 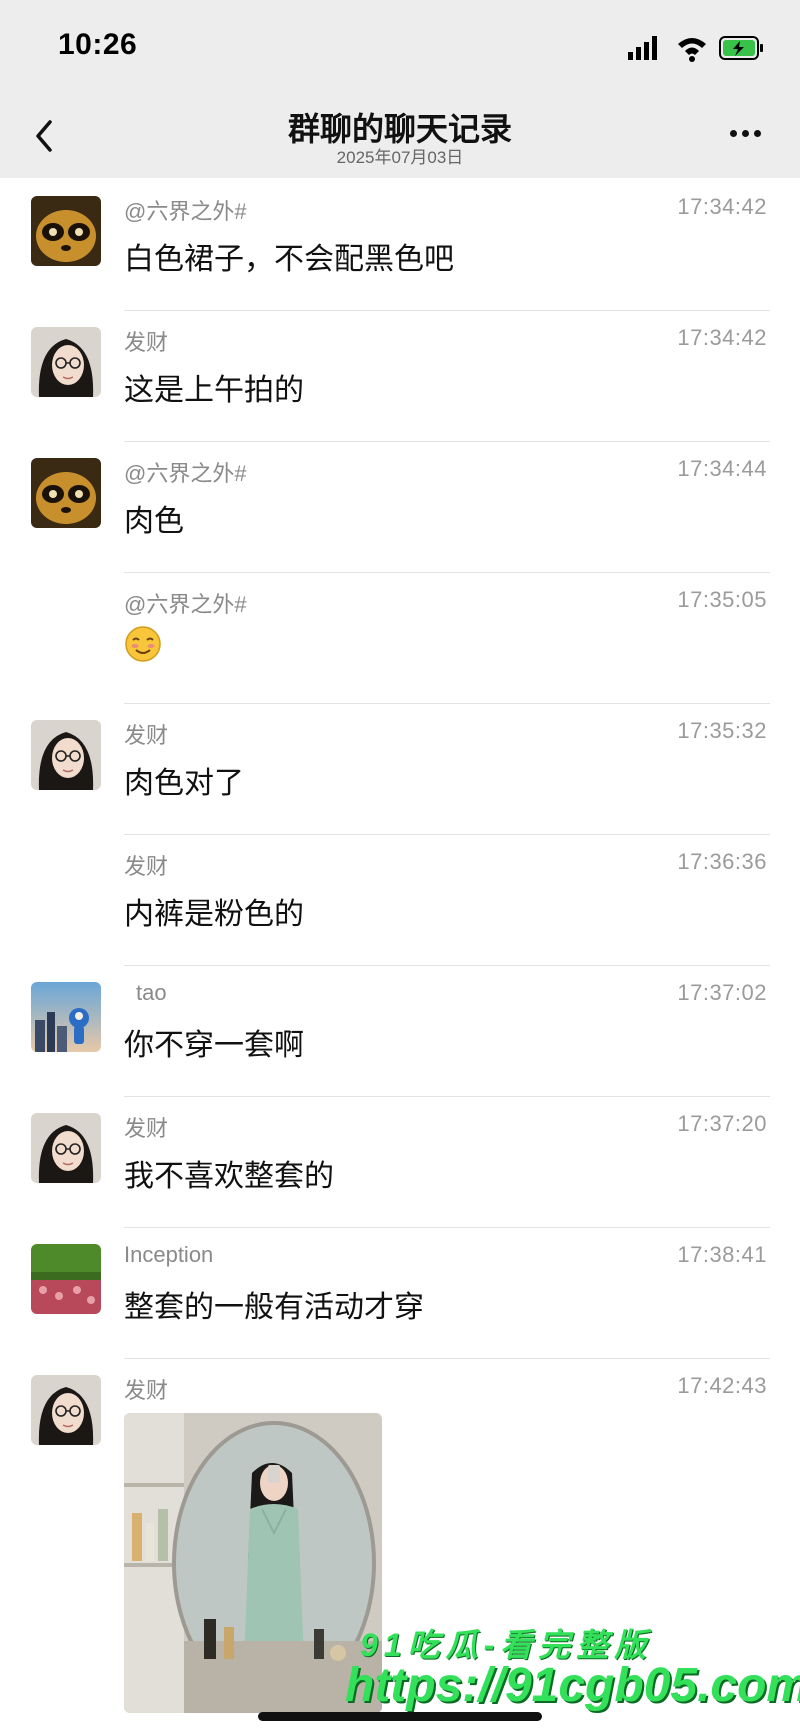 I want to click on message-text: 这是上午拍的, so click(x=214, y=390).